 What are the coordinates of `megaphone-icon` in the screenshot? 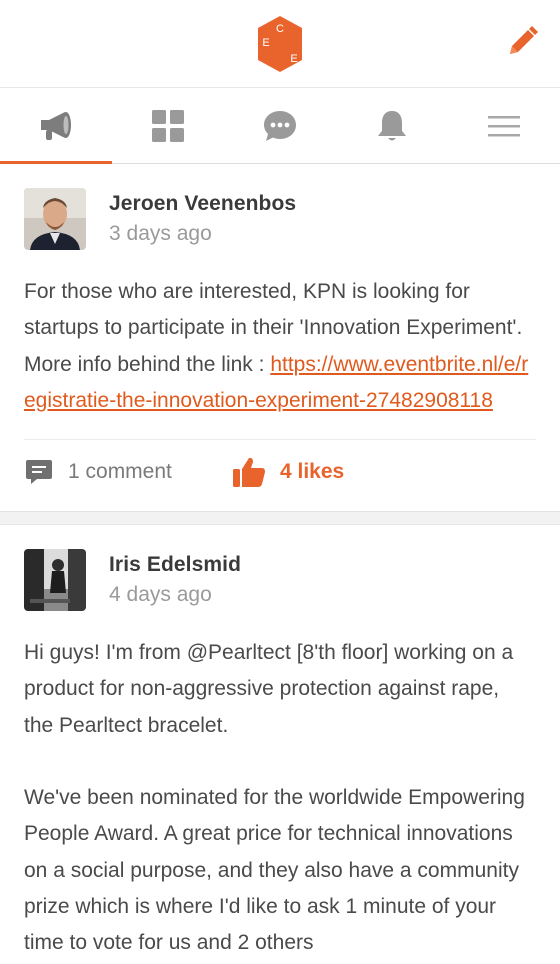 It's located at (56, 125).